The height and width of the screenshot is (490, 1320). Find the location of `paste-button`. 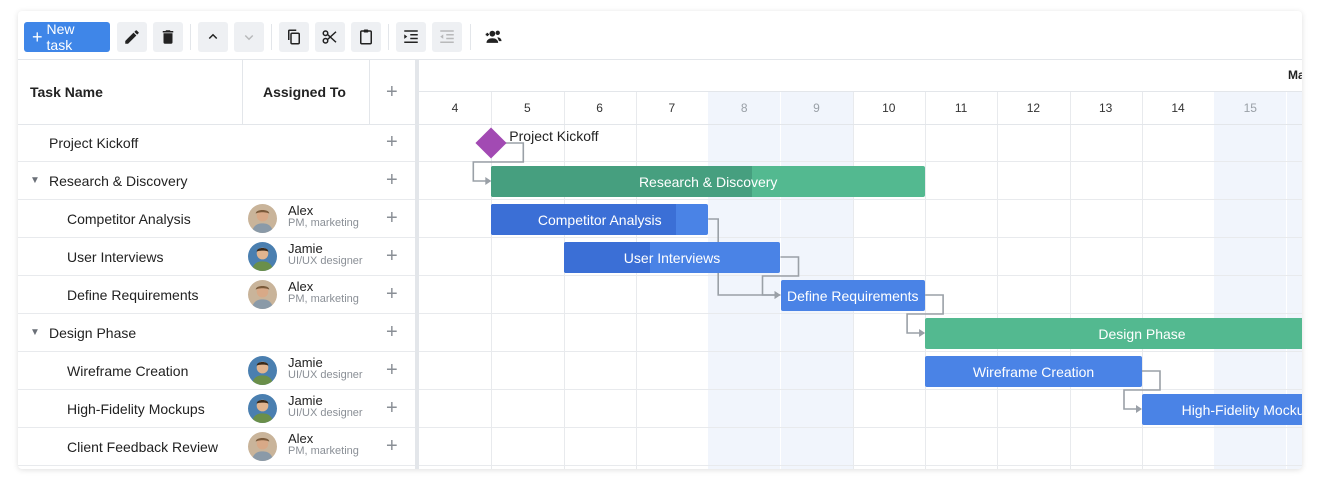

paste-button is located at coordinates (366, 37).